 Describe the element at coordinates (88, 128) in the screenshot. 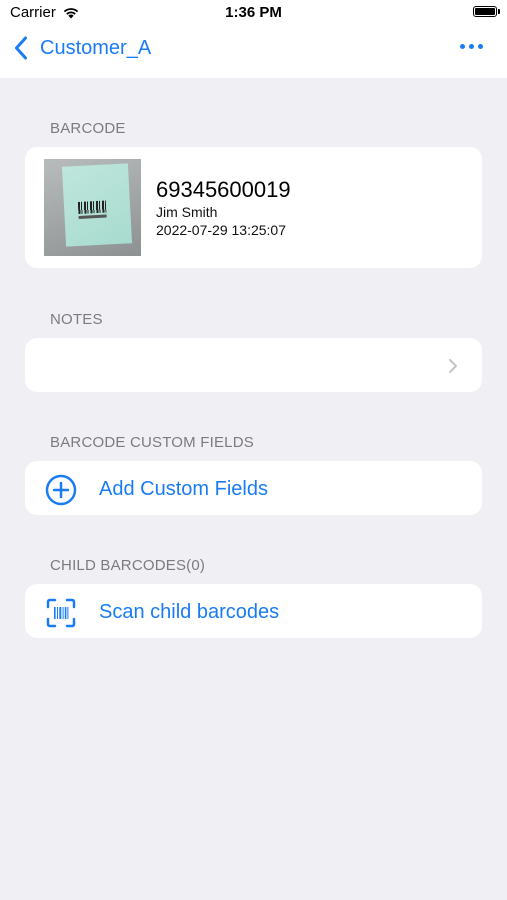

I see `barcode-section-header: BARCODE` at that location.